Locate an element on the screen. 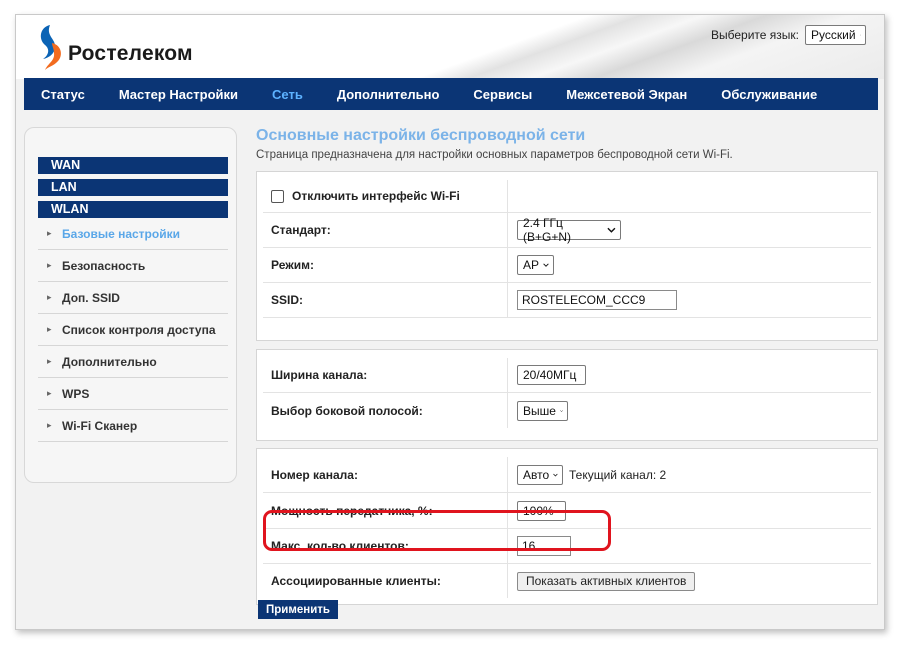 This screenshot has height=645, width=900. sidebar-item-wifi-scanner: ▸ Wi-Fi Сканер is located at coordinates (133, 426).